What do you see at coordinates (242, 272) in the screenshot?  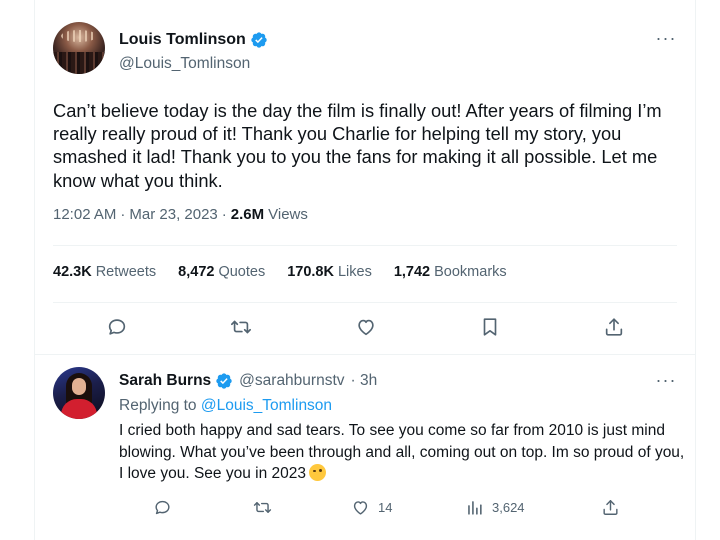 I see `stat-label: Quotes` at bounding box center [242, 272].